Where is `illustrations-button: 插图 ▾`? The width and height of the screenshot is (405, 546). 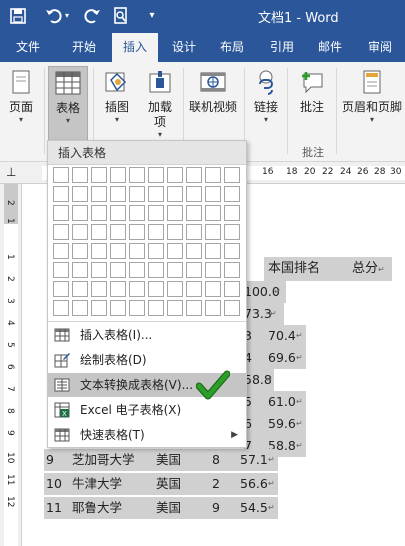
illustrations-button: 插图 ▾ is located at coordinates (117, 104).